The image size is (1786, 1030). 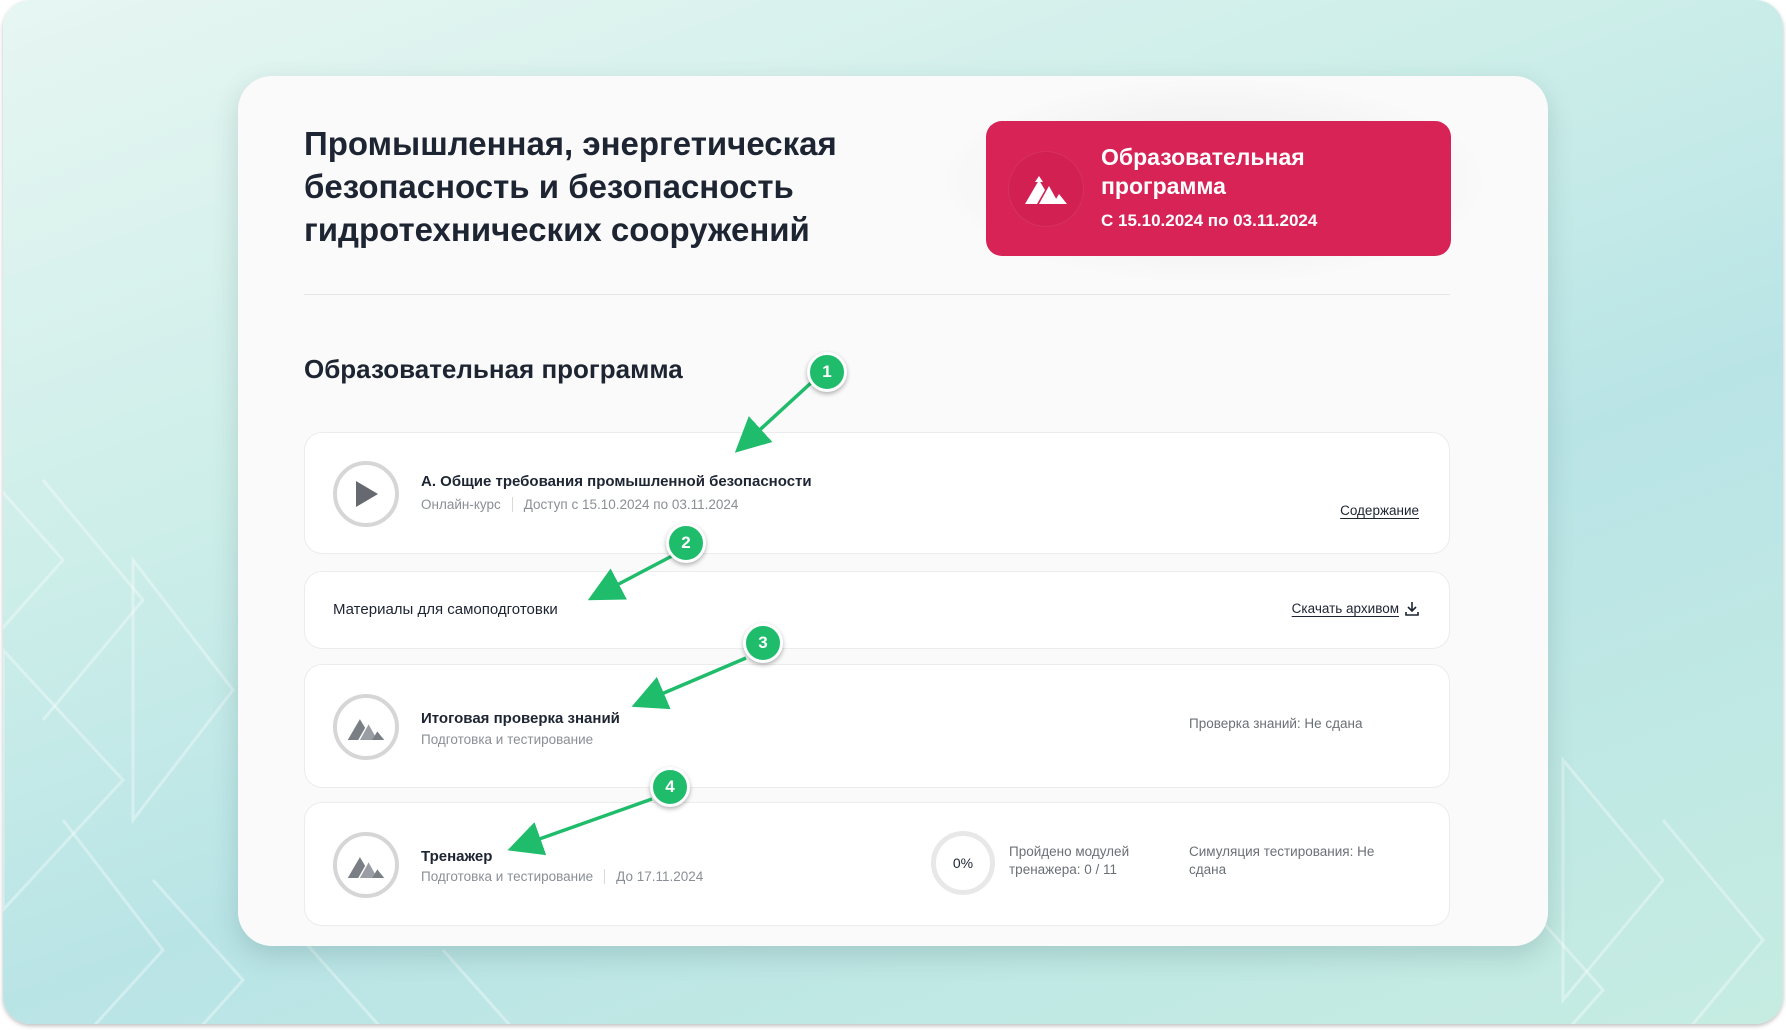 What do you see at coordinates (507, 876) in the screenshot?
I see `trainer-subtitle: Подготовка и тестирование` at bounding box center [507, 876].